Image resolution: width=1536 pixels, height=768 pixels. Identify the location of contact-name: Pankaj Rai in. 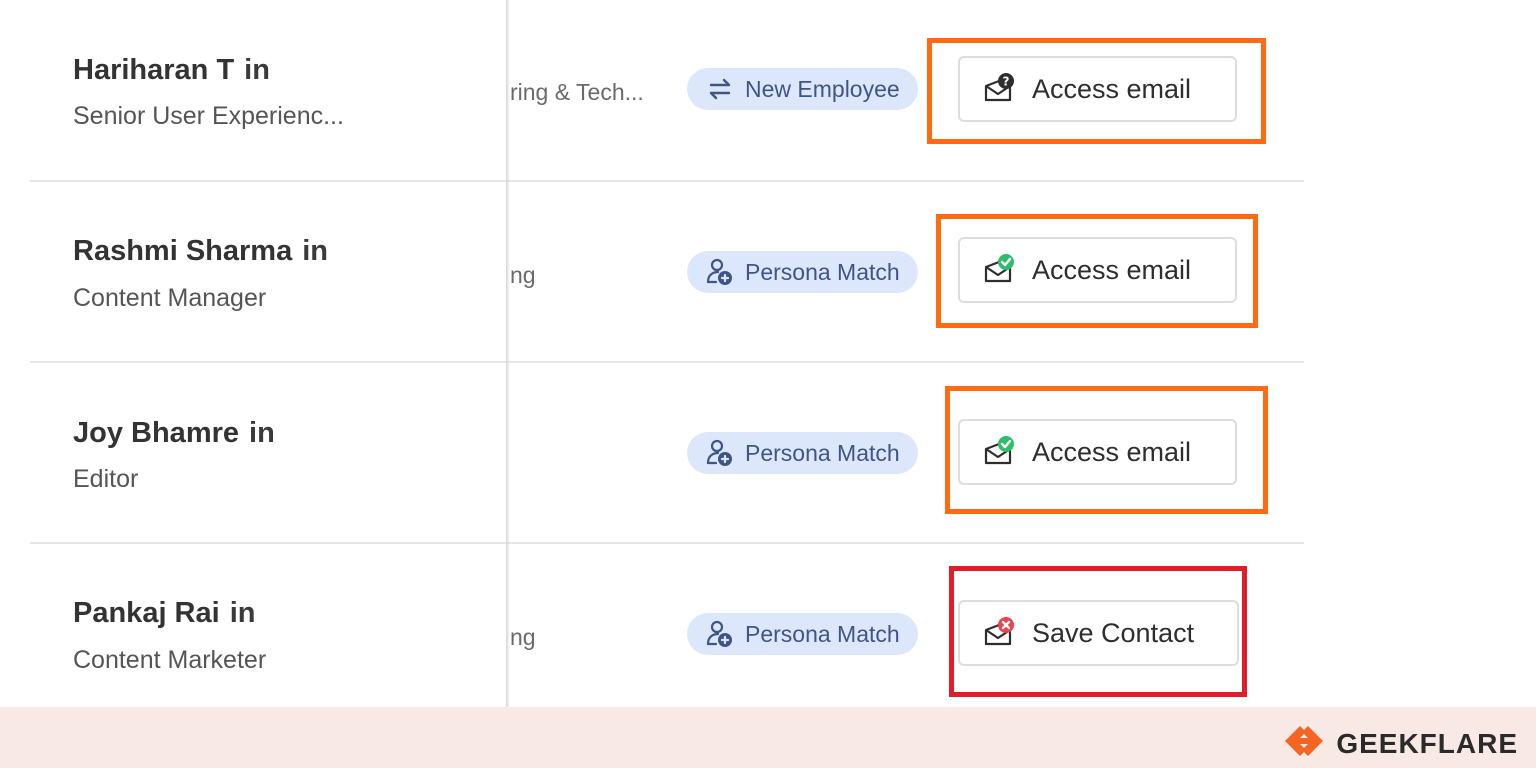
(164, 613).